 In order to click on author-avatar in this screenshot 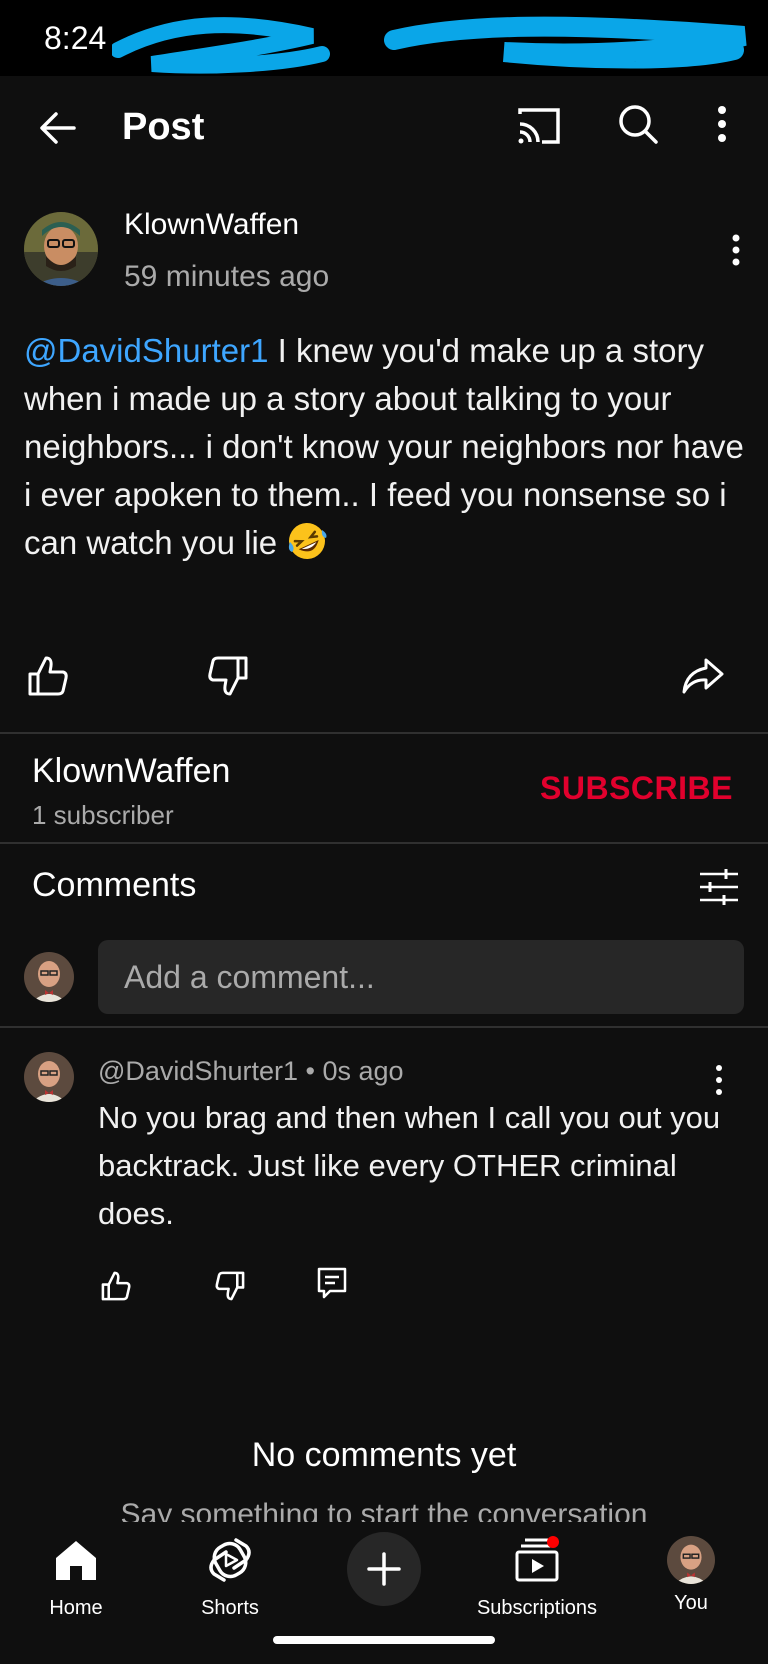, I will do `click(61, 249)`.